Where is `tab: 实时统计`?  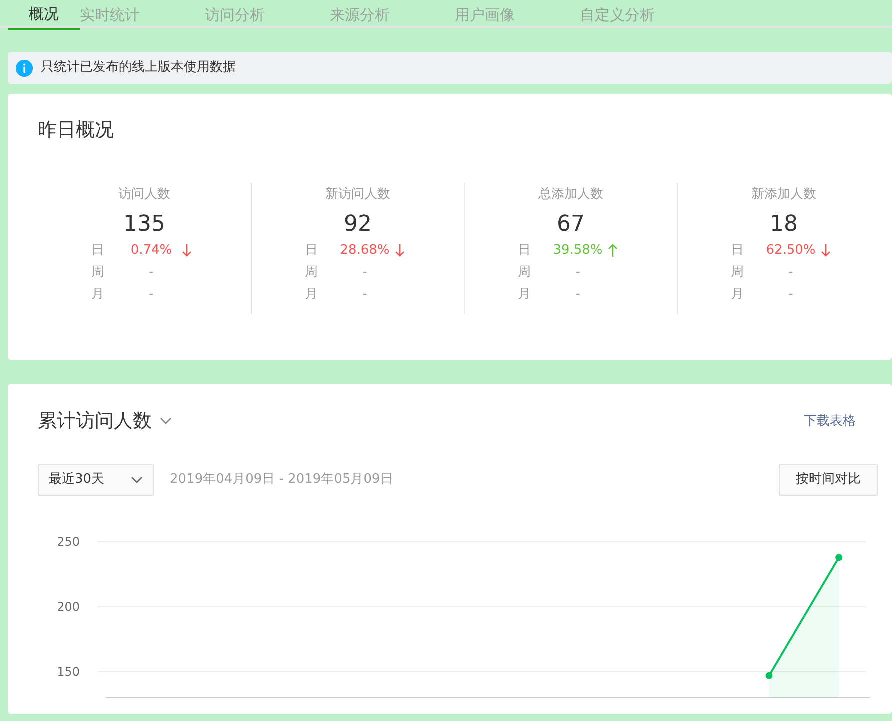
tab: 实时统计 is located at coordinates (142, 15).